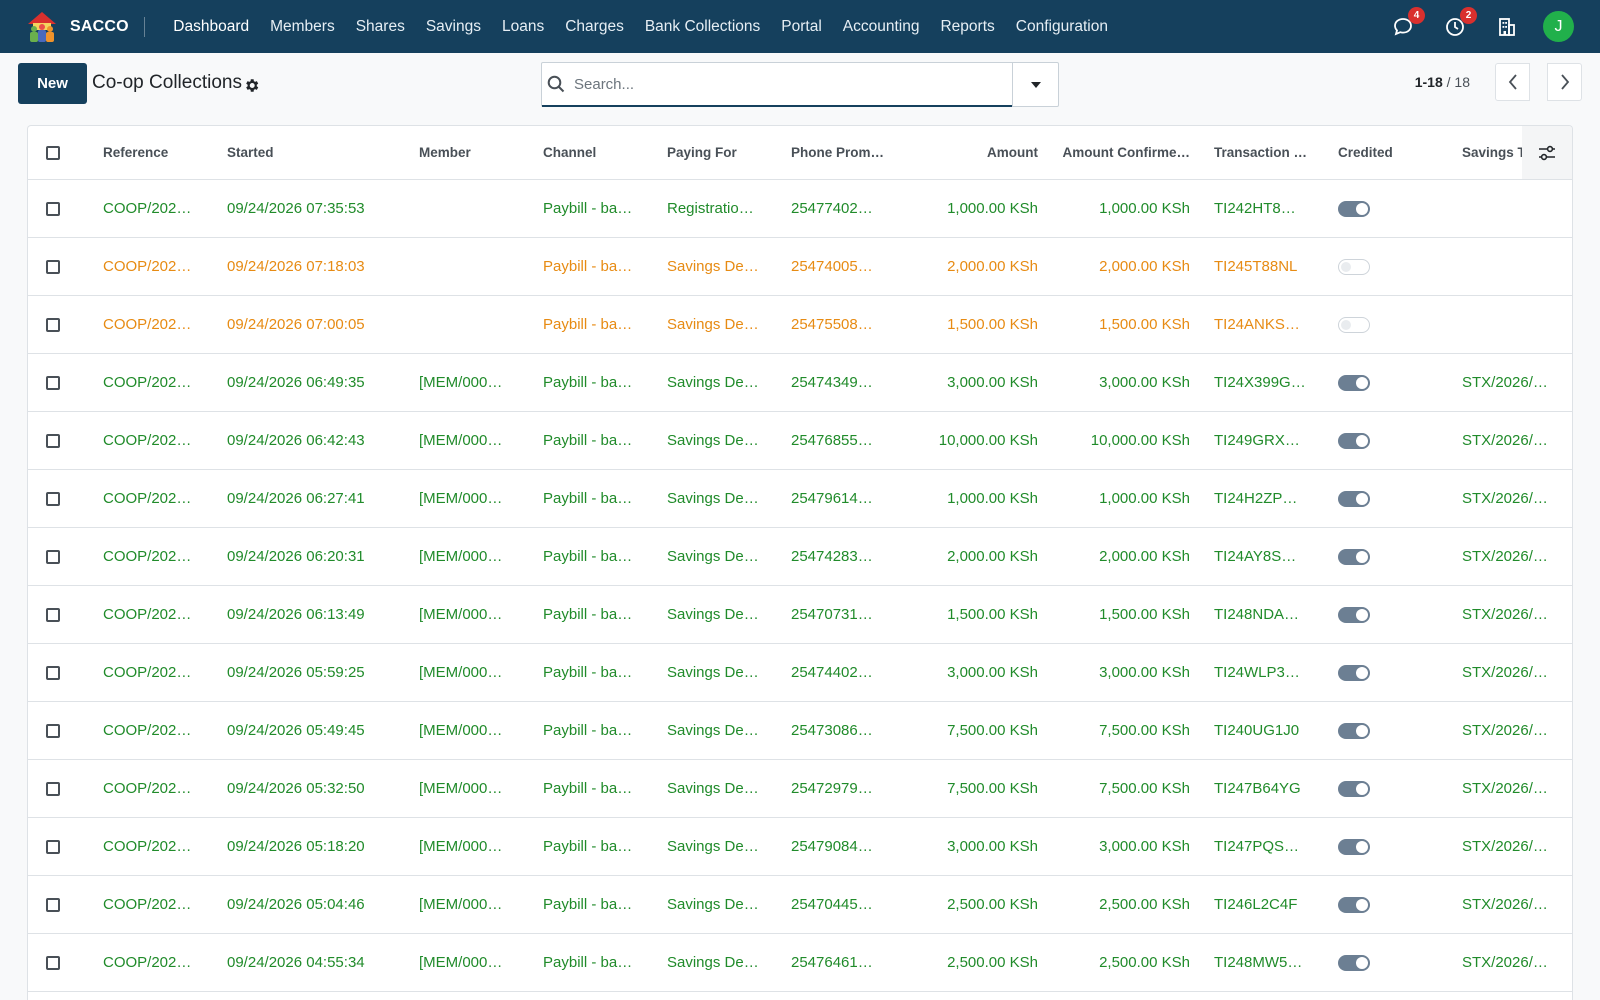 Image resolution: width=1600 pixels, height=1000 pixels. Describe the element at coordinates (153, 153) in the screenshot. I see `column-header-reference: Reference` at that location.